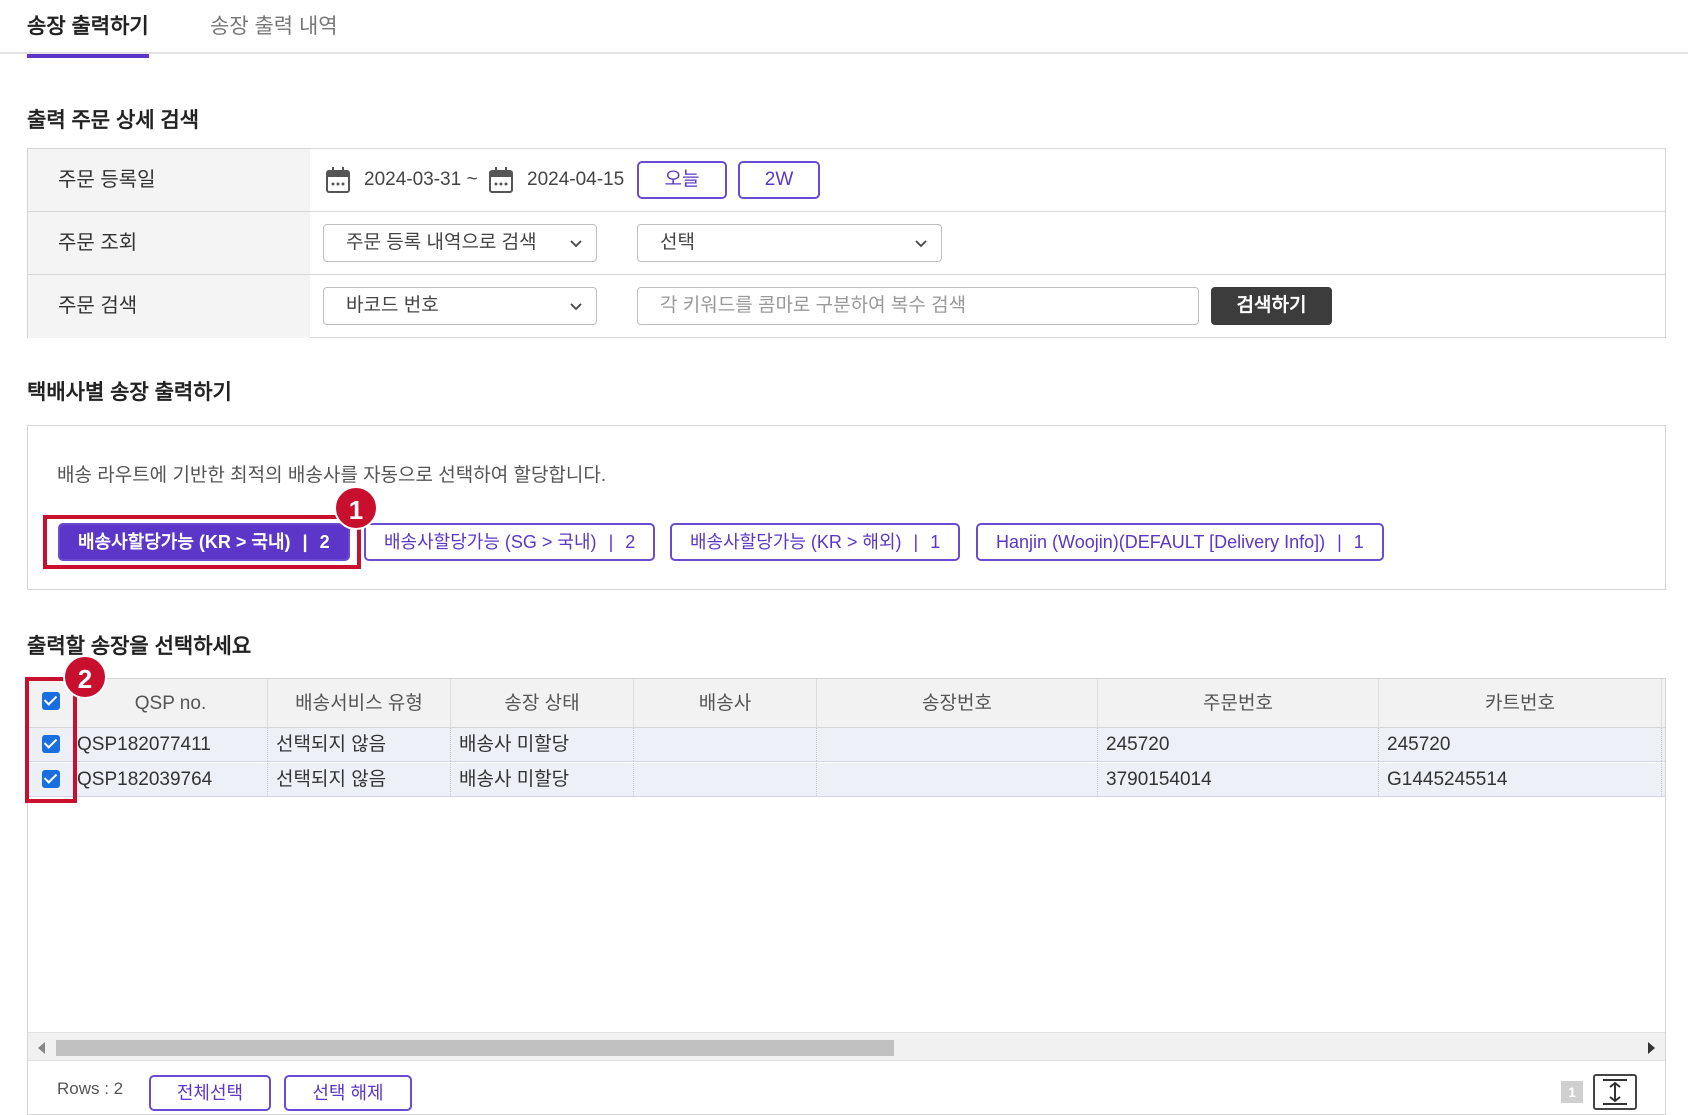 The width and height of the screenshot is (1688, 1115). I want to click on cell-qsp: QSP182077411, so click(171, 744).